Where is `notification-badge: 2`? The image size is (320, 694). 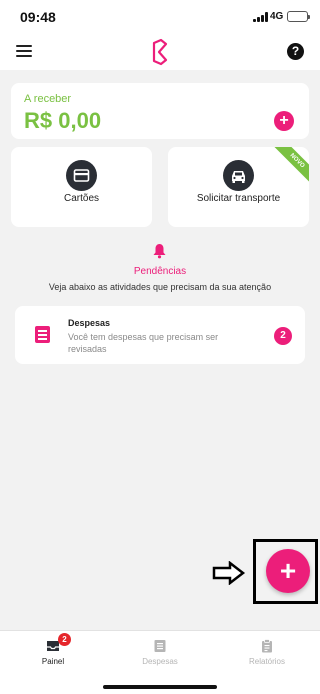 notification-badge: 2 is located at coordinates (64, 639).